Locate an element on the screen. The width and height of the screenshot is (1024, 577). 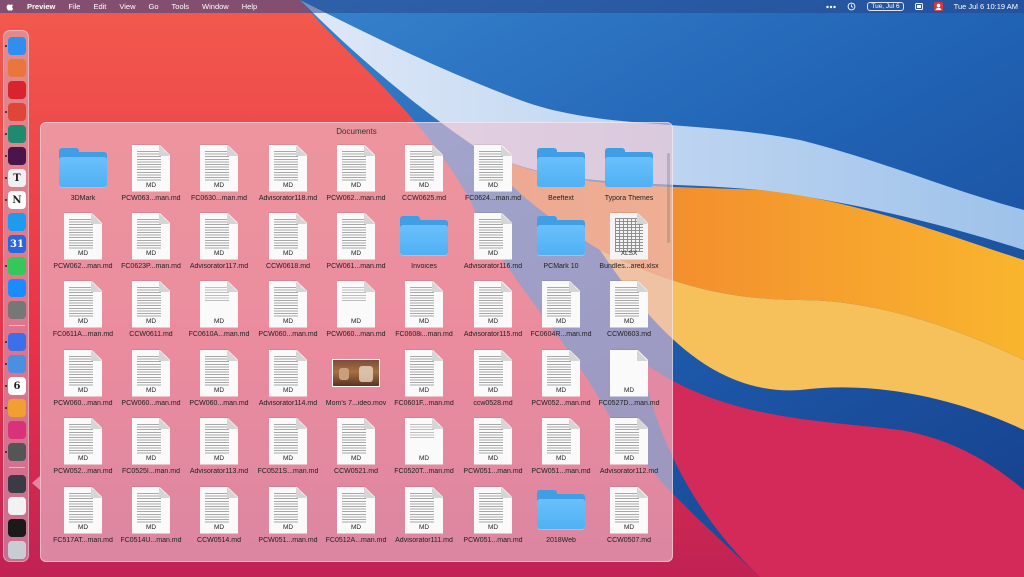
launchpad-icon is located at coordinates (17, 68).